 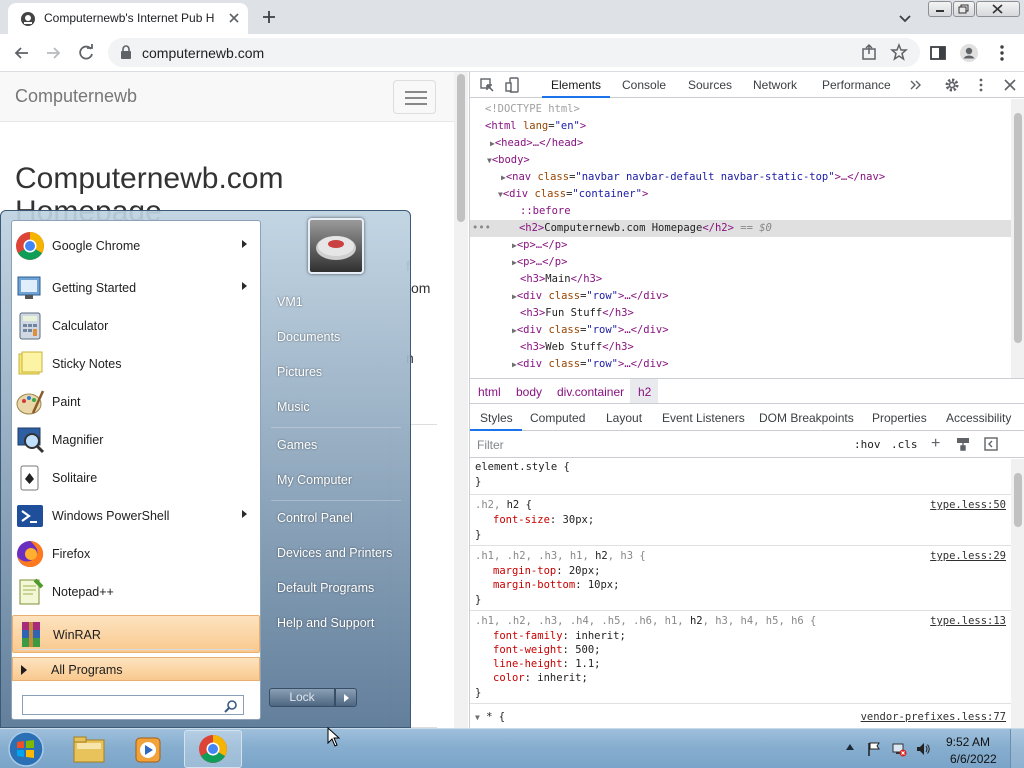 What do you see at coordinates (490, 445) in the screenshot?
I see `styles-filter-input: Filter` at bounding box center [490, 445].